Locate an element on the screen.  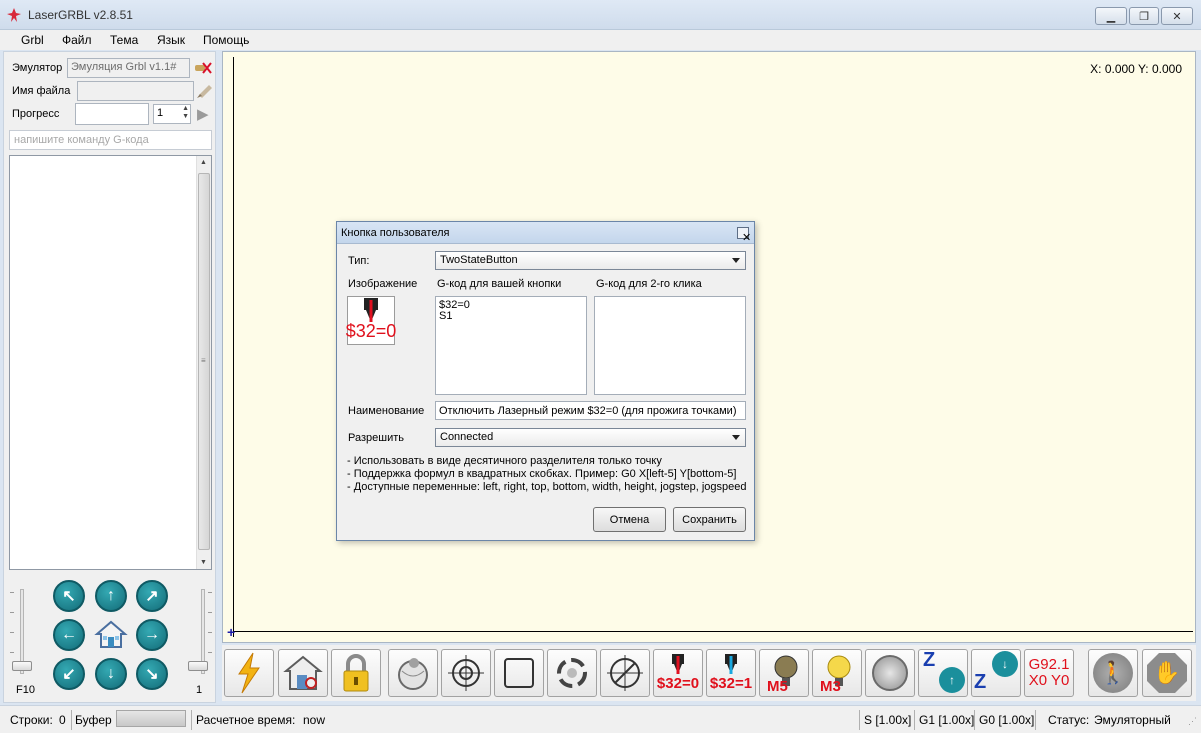
cancel-button: Отмена is located at coordinates (629, 519).